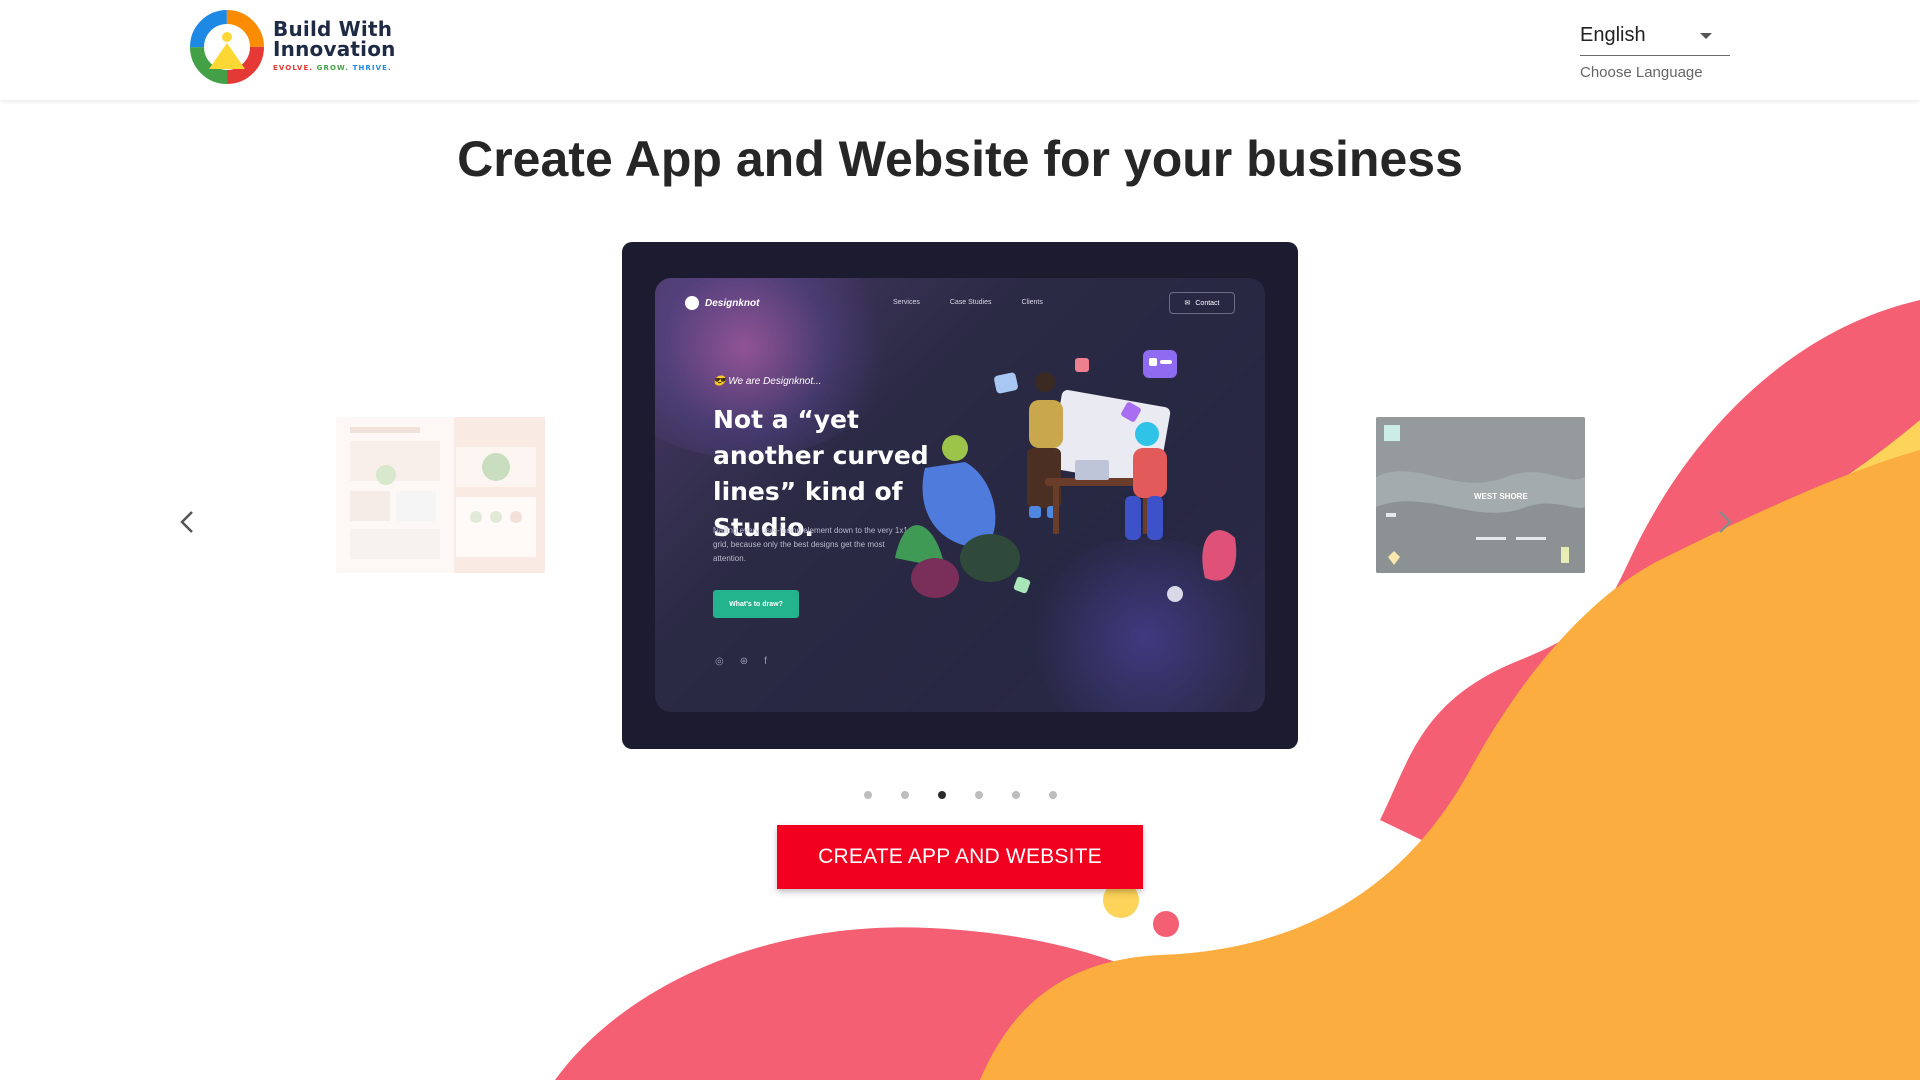 The height and width of the screenshot is (1080, 1920). What do you see at coordinates (960, 795) in the screenshot?
I see `carousel-indicators` at bounding box center [960, 795].